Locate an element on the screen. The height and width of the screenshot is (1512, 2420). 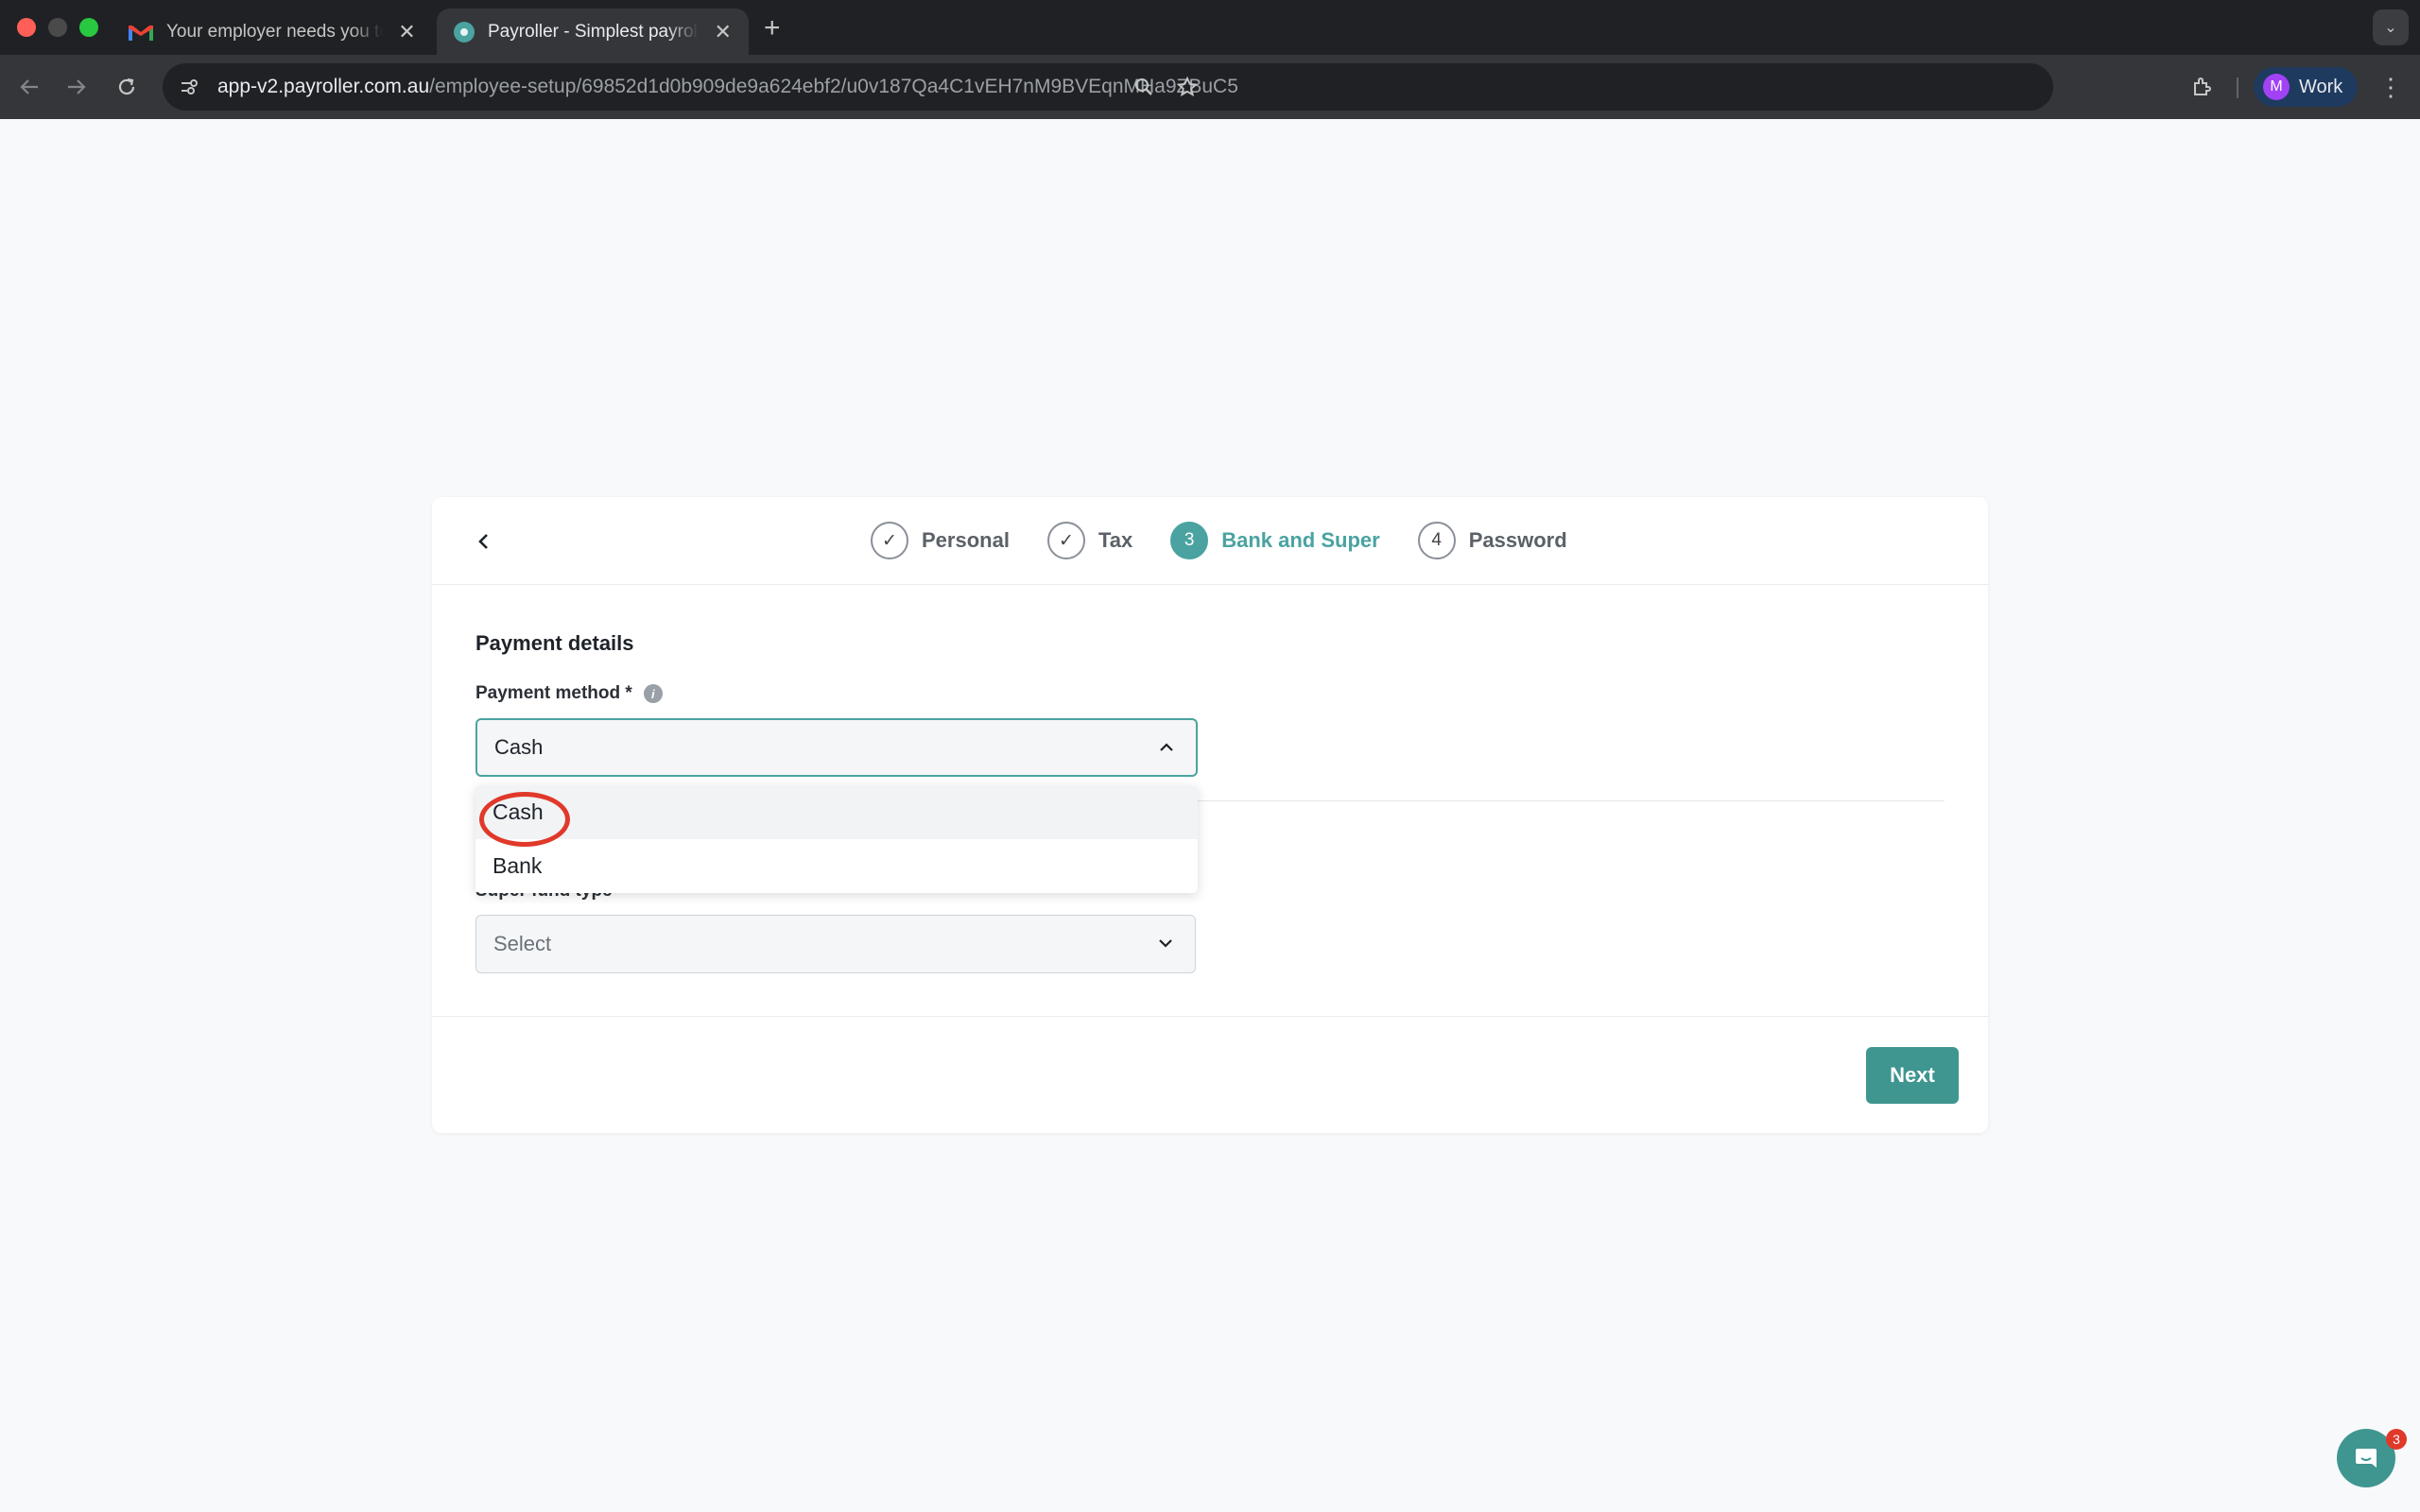
step-personal: ✓ Personal is located at coordinates (941, 540).